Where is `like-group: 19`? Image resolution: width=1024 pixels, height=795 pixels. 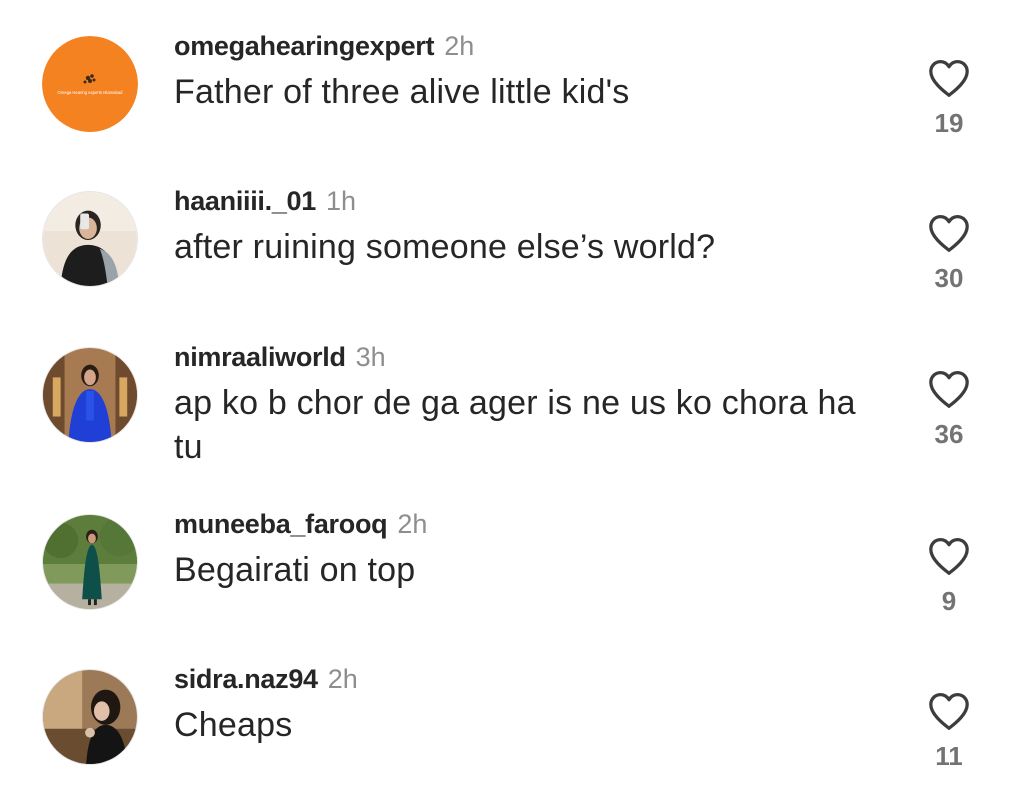
like-group: 19 is located at coordinates (949, 98).